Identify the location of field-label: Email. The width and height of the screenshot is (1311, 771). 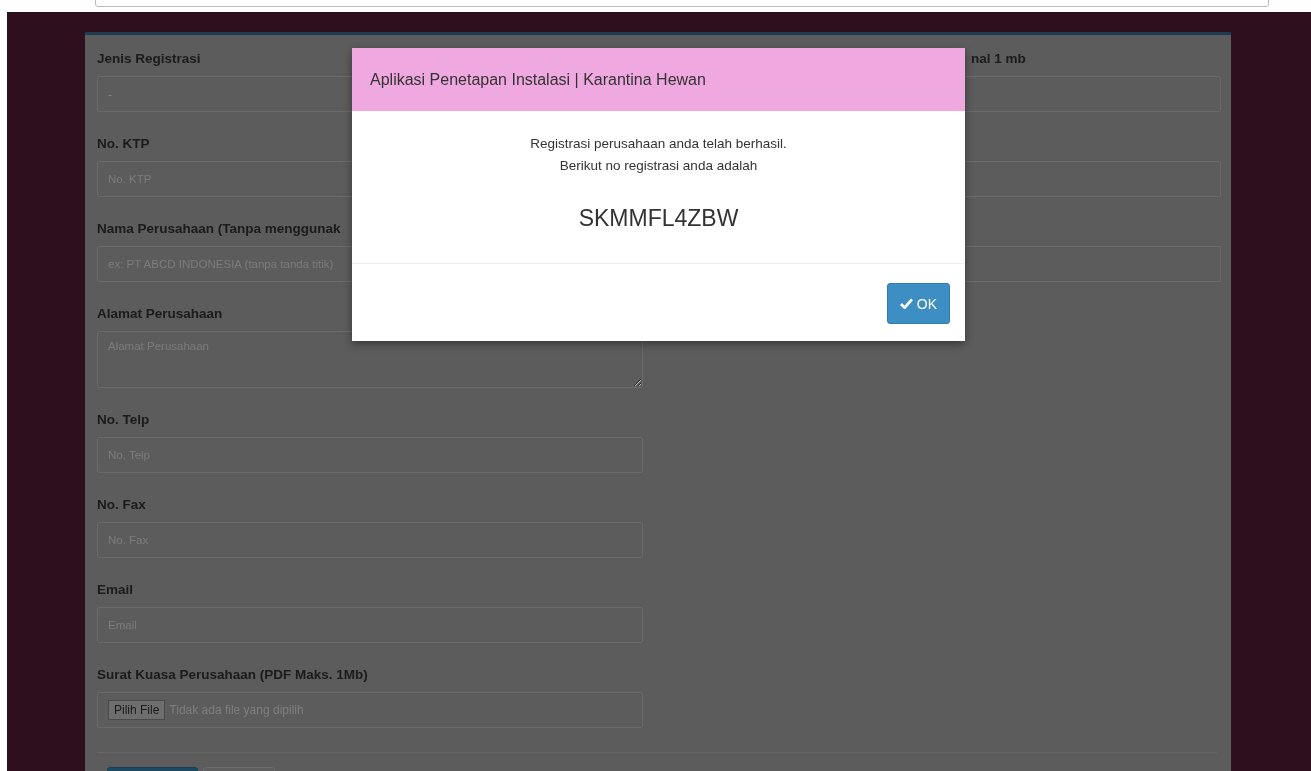
(115, 590).